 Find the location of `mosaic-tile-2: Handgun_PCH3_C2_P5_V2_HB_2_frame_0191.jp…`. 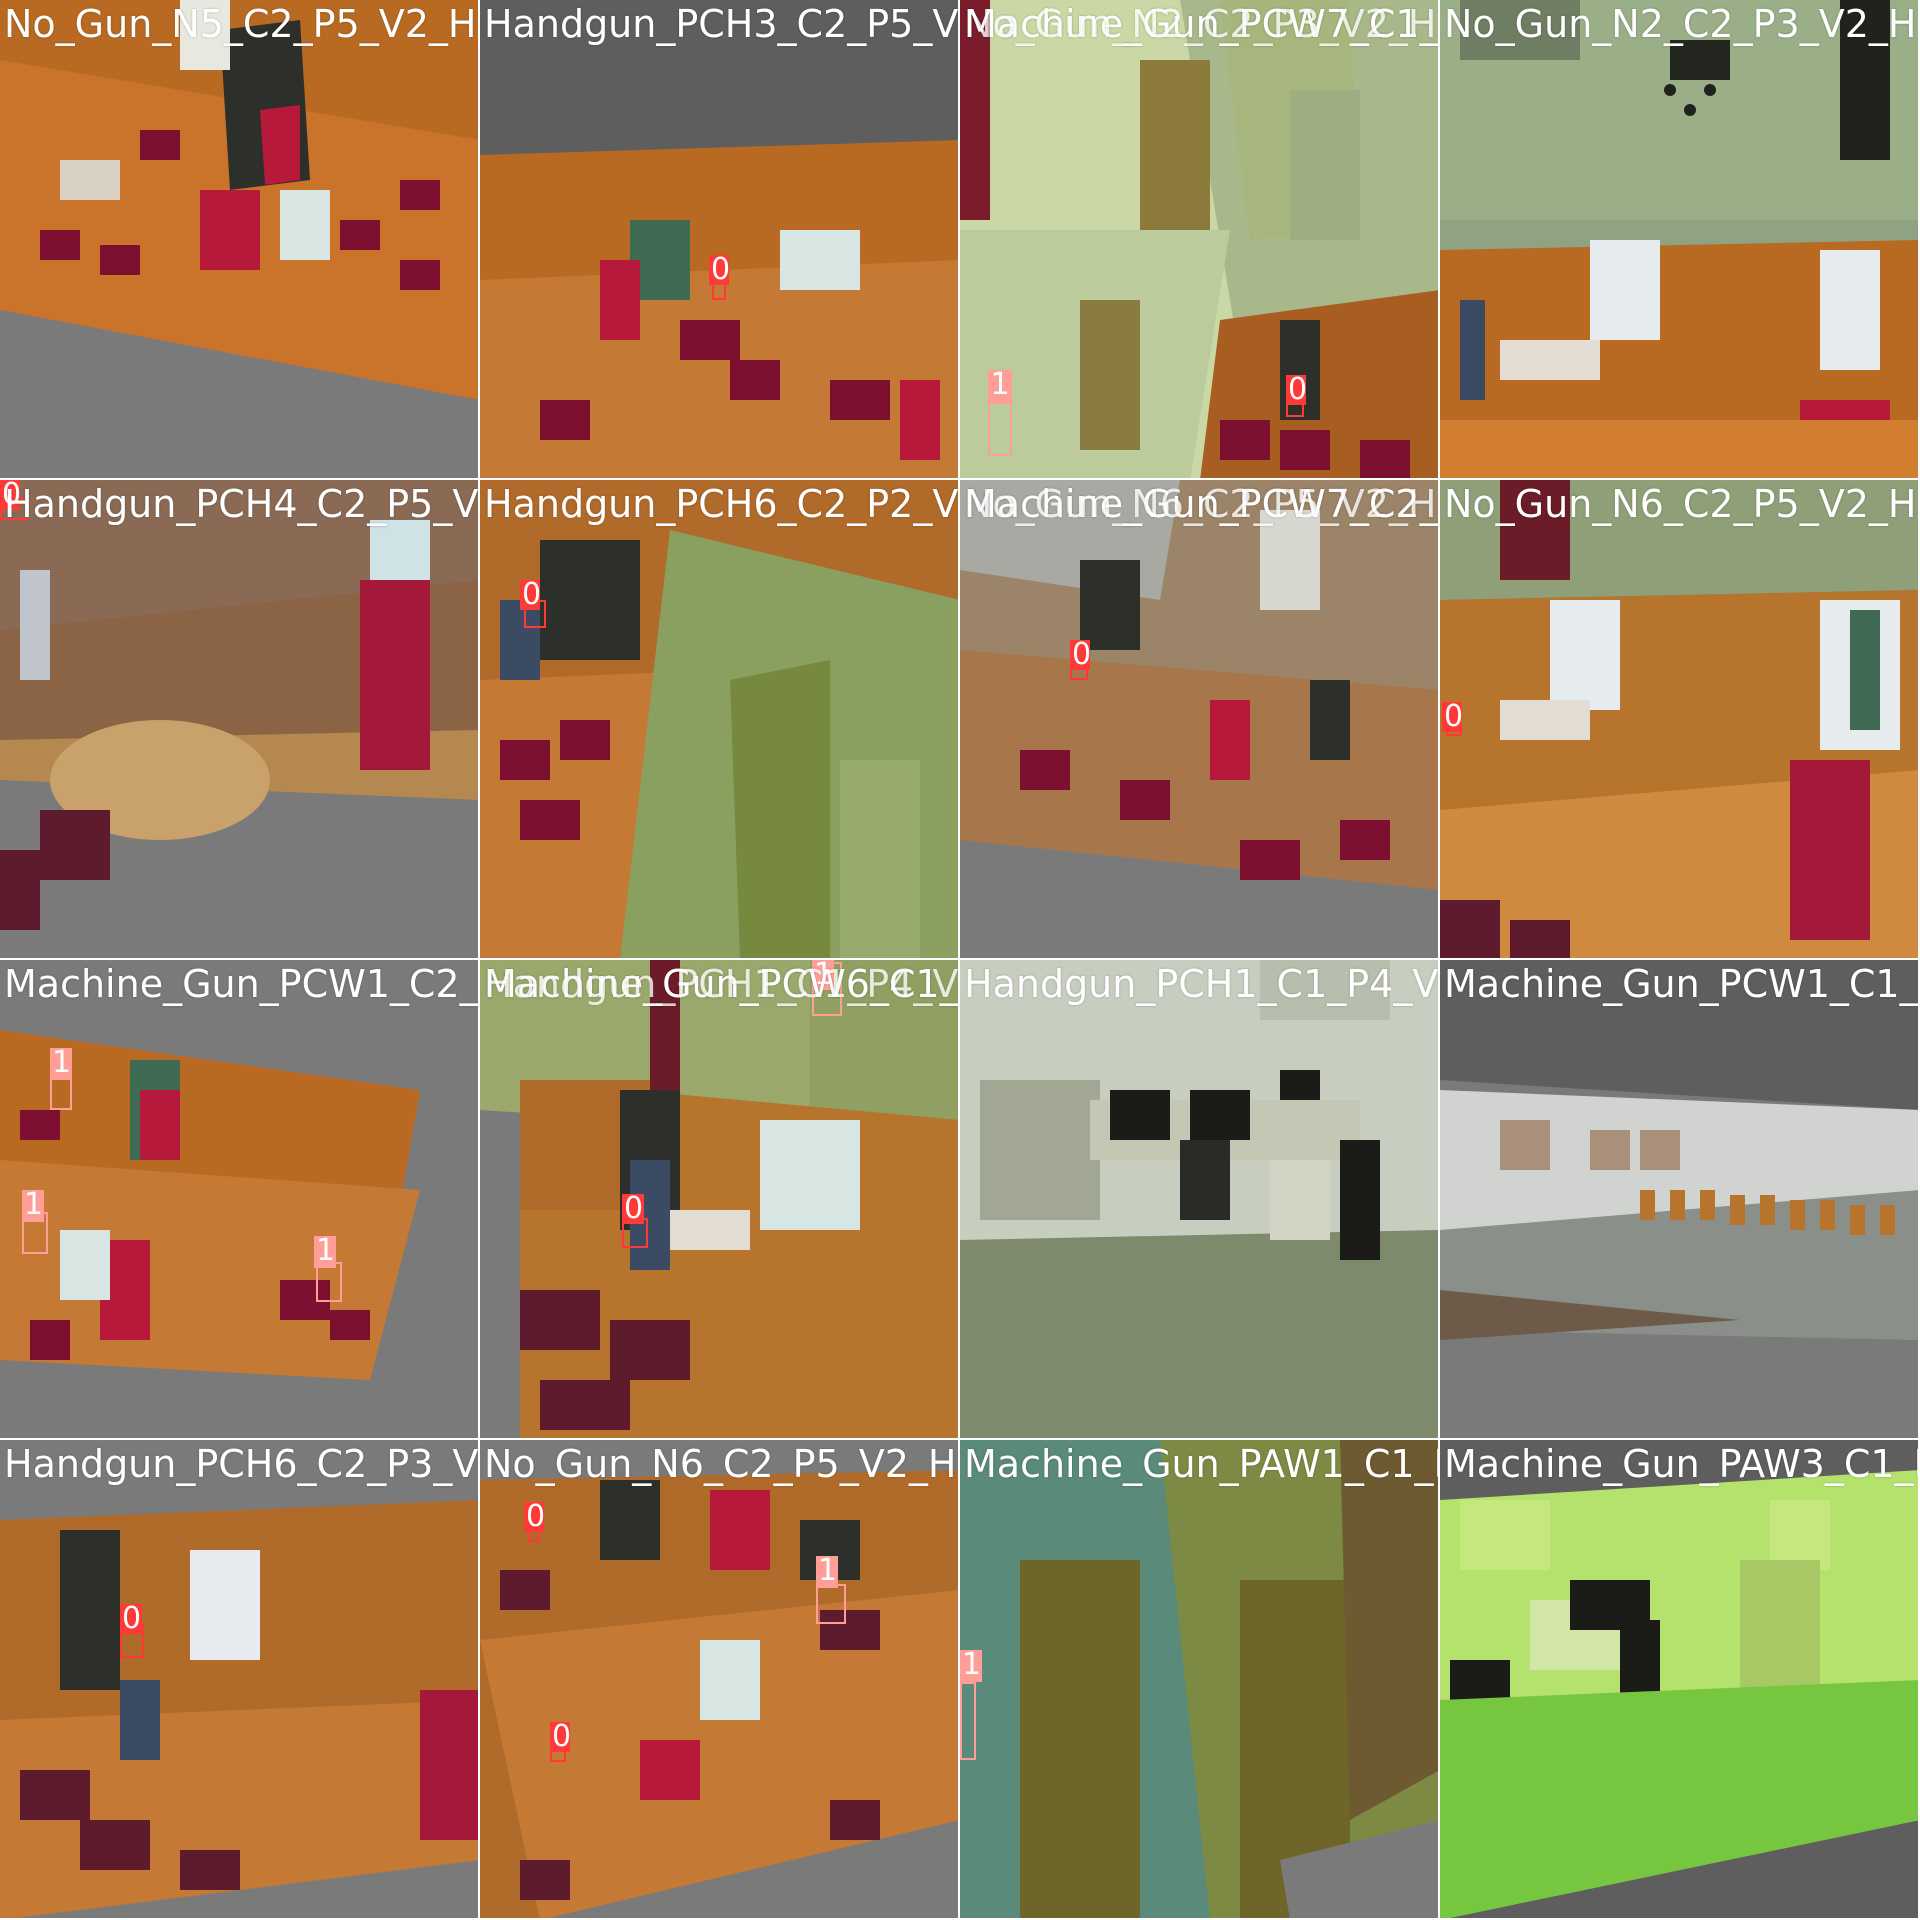

mosaic-tile-2: Handgun_PCH3_C2_P5_V2_HB_2_frame_0191.jp… is located at coordinates (720, 240).